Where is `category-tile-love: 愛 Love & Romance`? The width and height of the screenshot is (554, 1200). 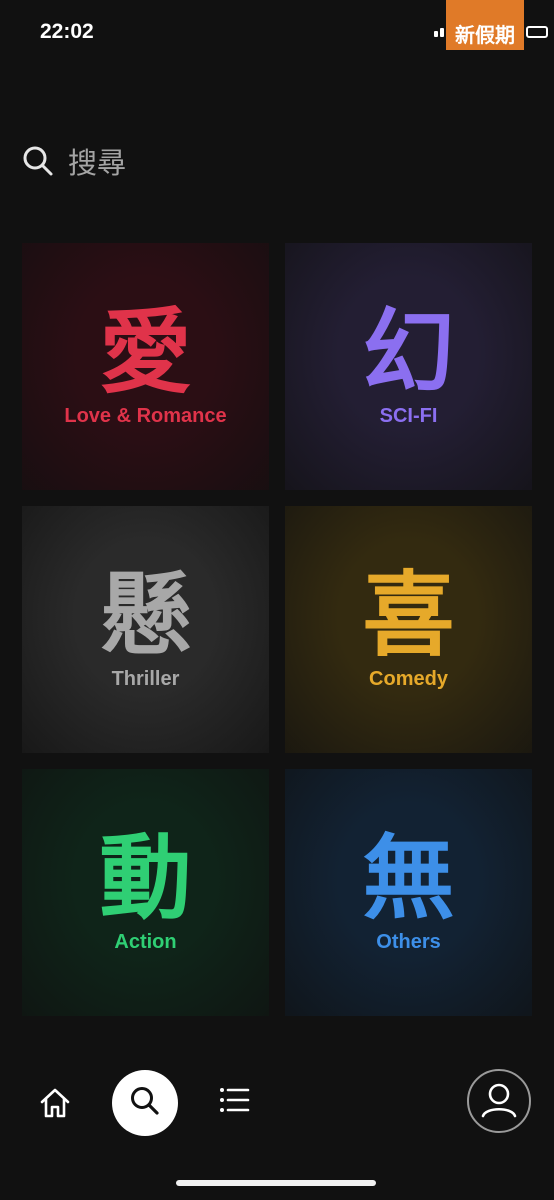
category-tile-love: 愛 Love & Romance is located at coordinates (145, 366).